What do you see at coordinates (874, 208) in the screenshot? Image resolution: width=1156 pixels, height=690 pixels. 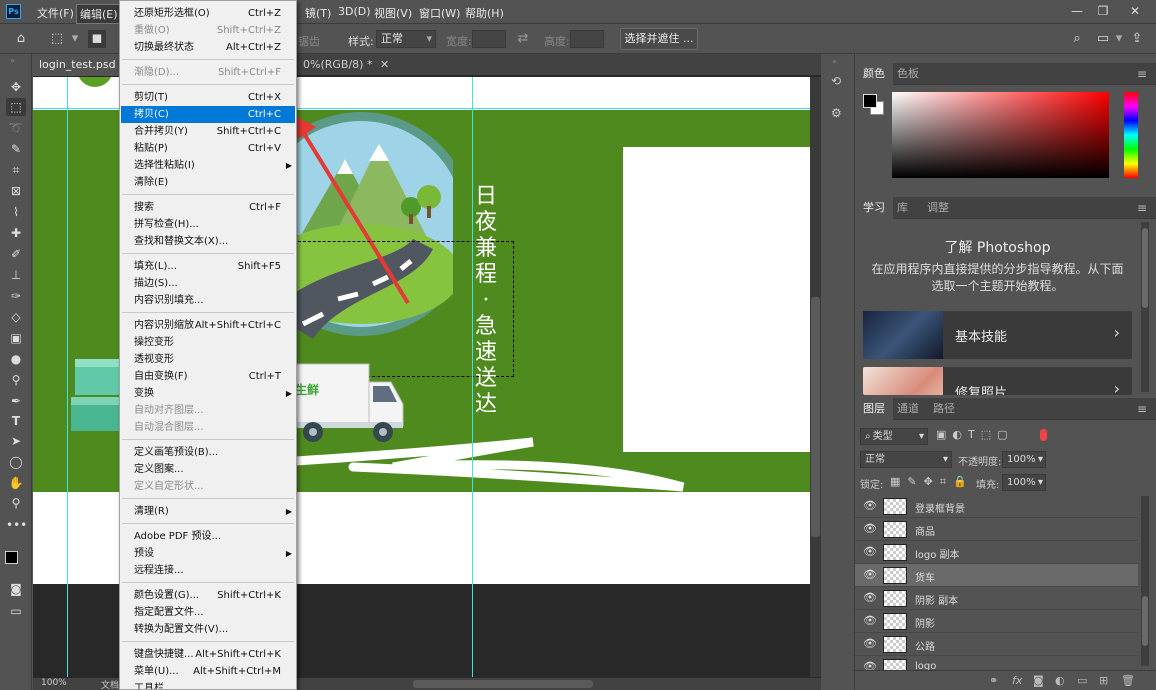 I see `tab-learn: 学习` at bounding box center [874, 208].